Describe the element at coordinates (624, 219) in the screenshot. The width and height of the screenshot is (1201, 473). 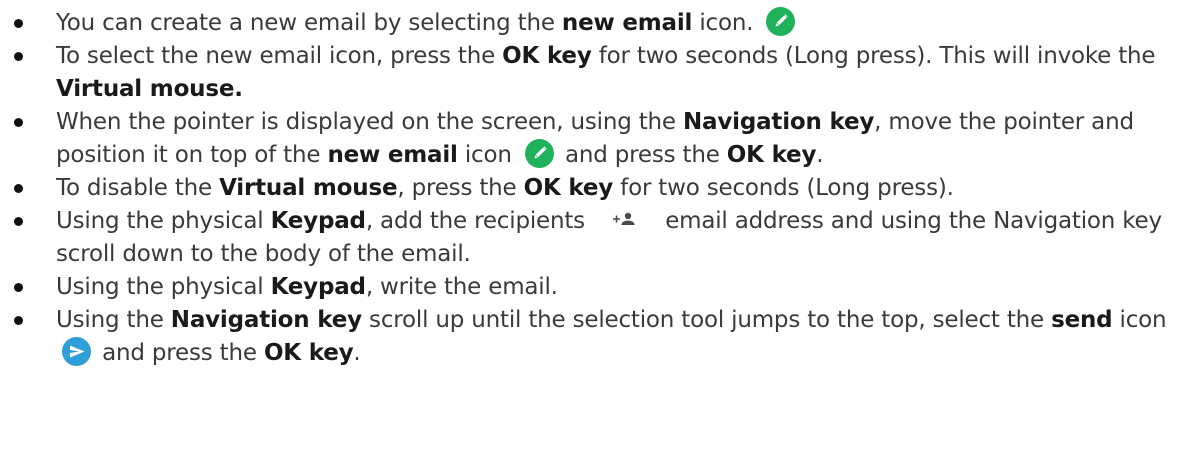
I see `add-person-icon` at that location.